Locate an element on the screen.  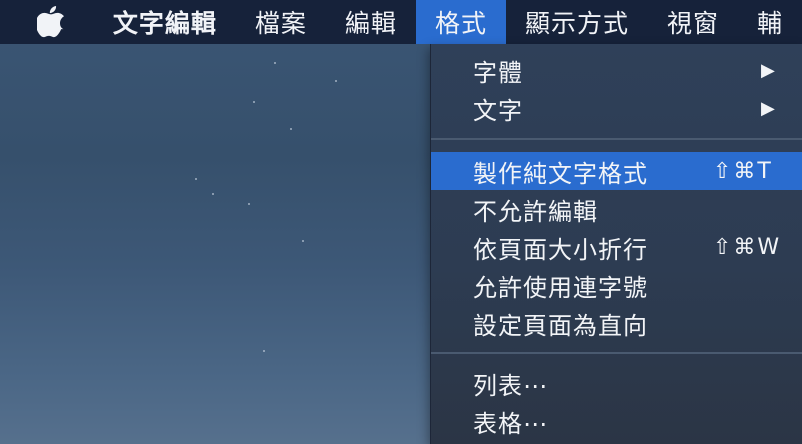
apple-menu is located at coordinates (47, 22).